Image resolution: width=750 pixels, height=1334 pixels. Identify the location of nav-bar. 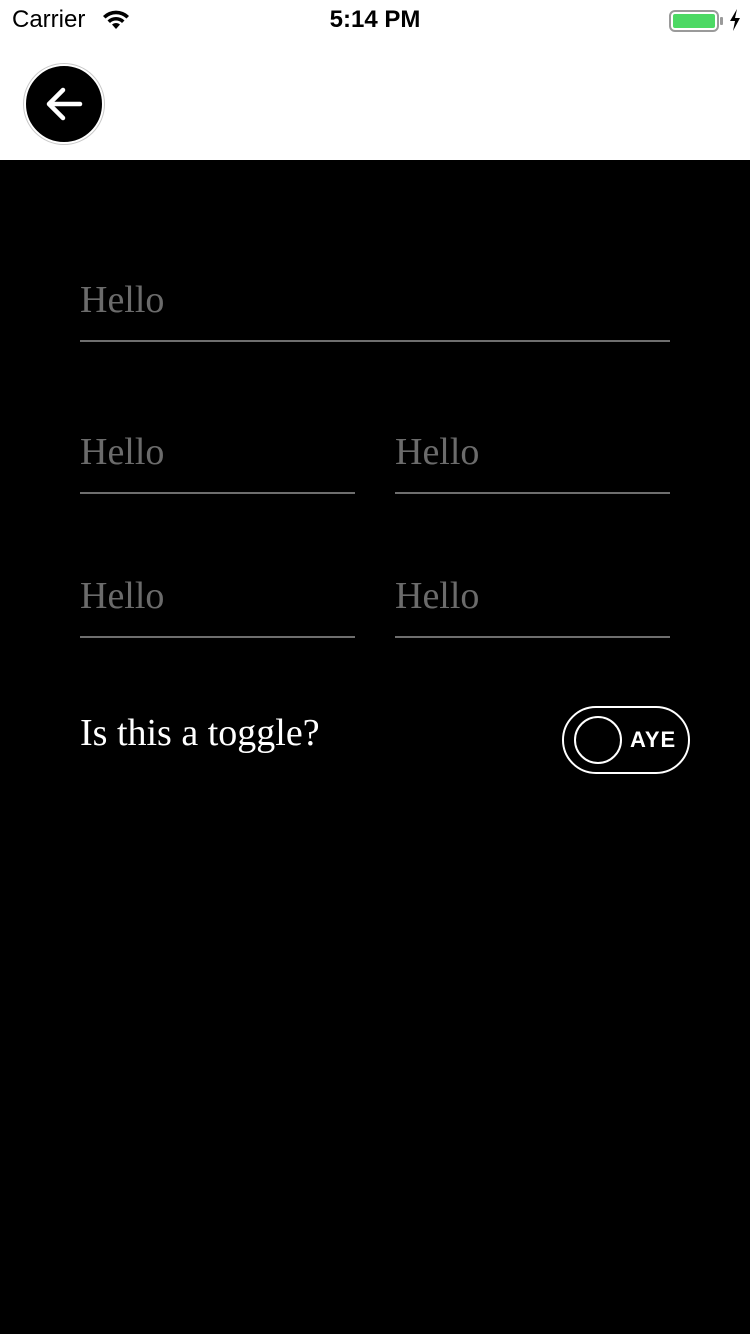
(375, 100).